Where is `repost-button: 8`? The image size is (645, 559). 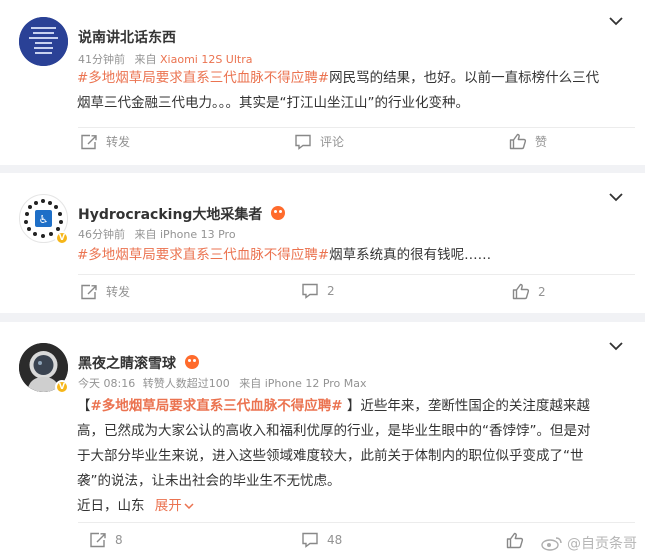 repost-button: 8 is located at coordinates (106, 540).